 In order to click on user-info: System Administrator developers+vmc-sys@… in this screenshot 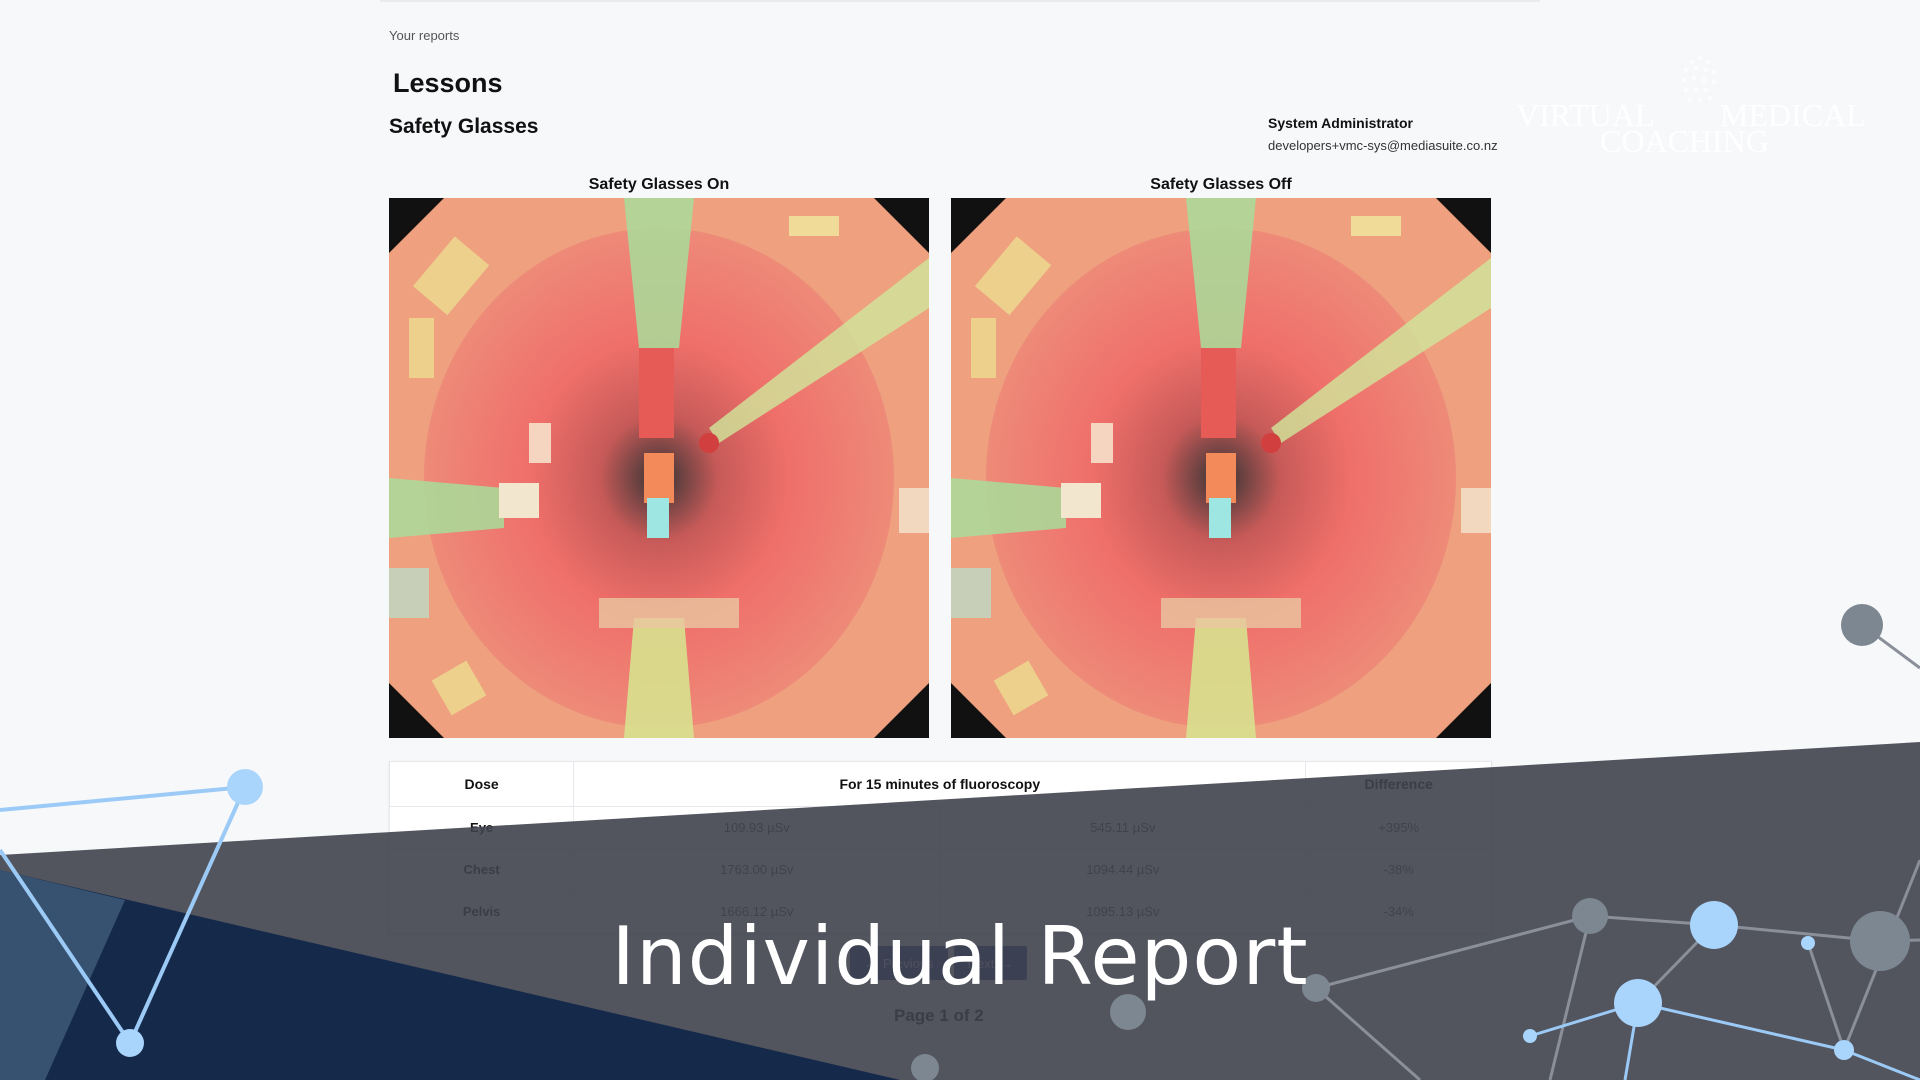, I will do `click(1383, 134)`.